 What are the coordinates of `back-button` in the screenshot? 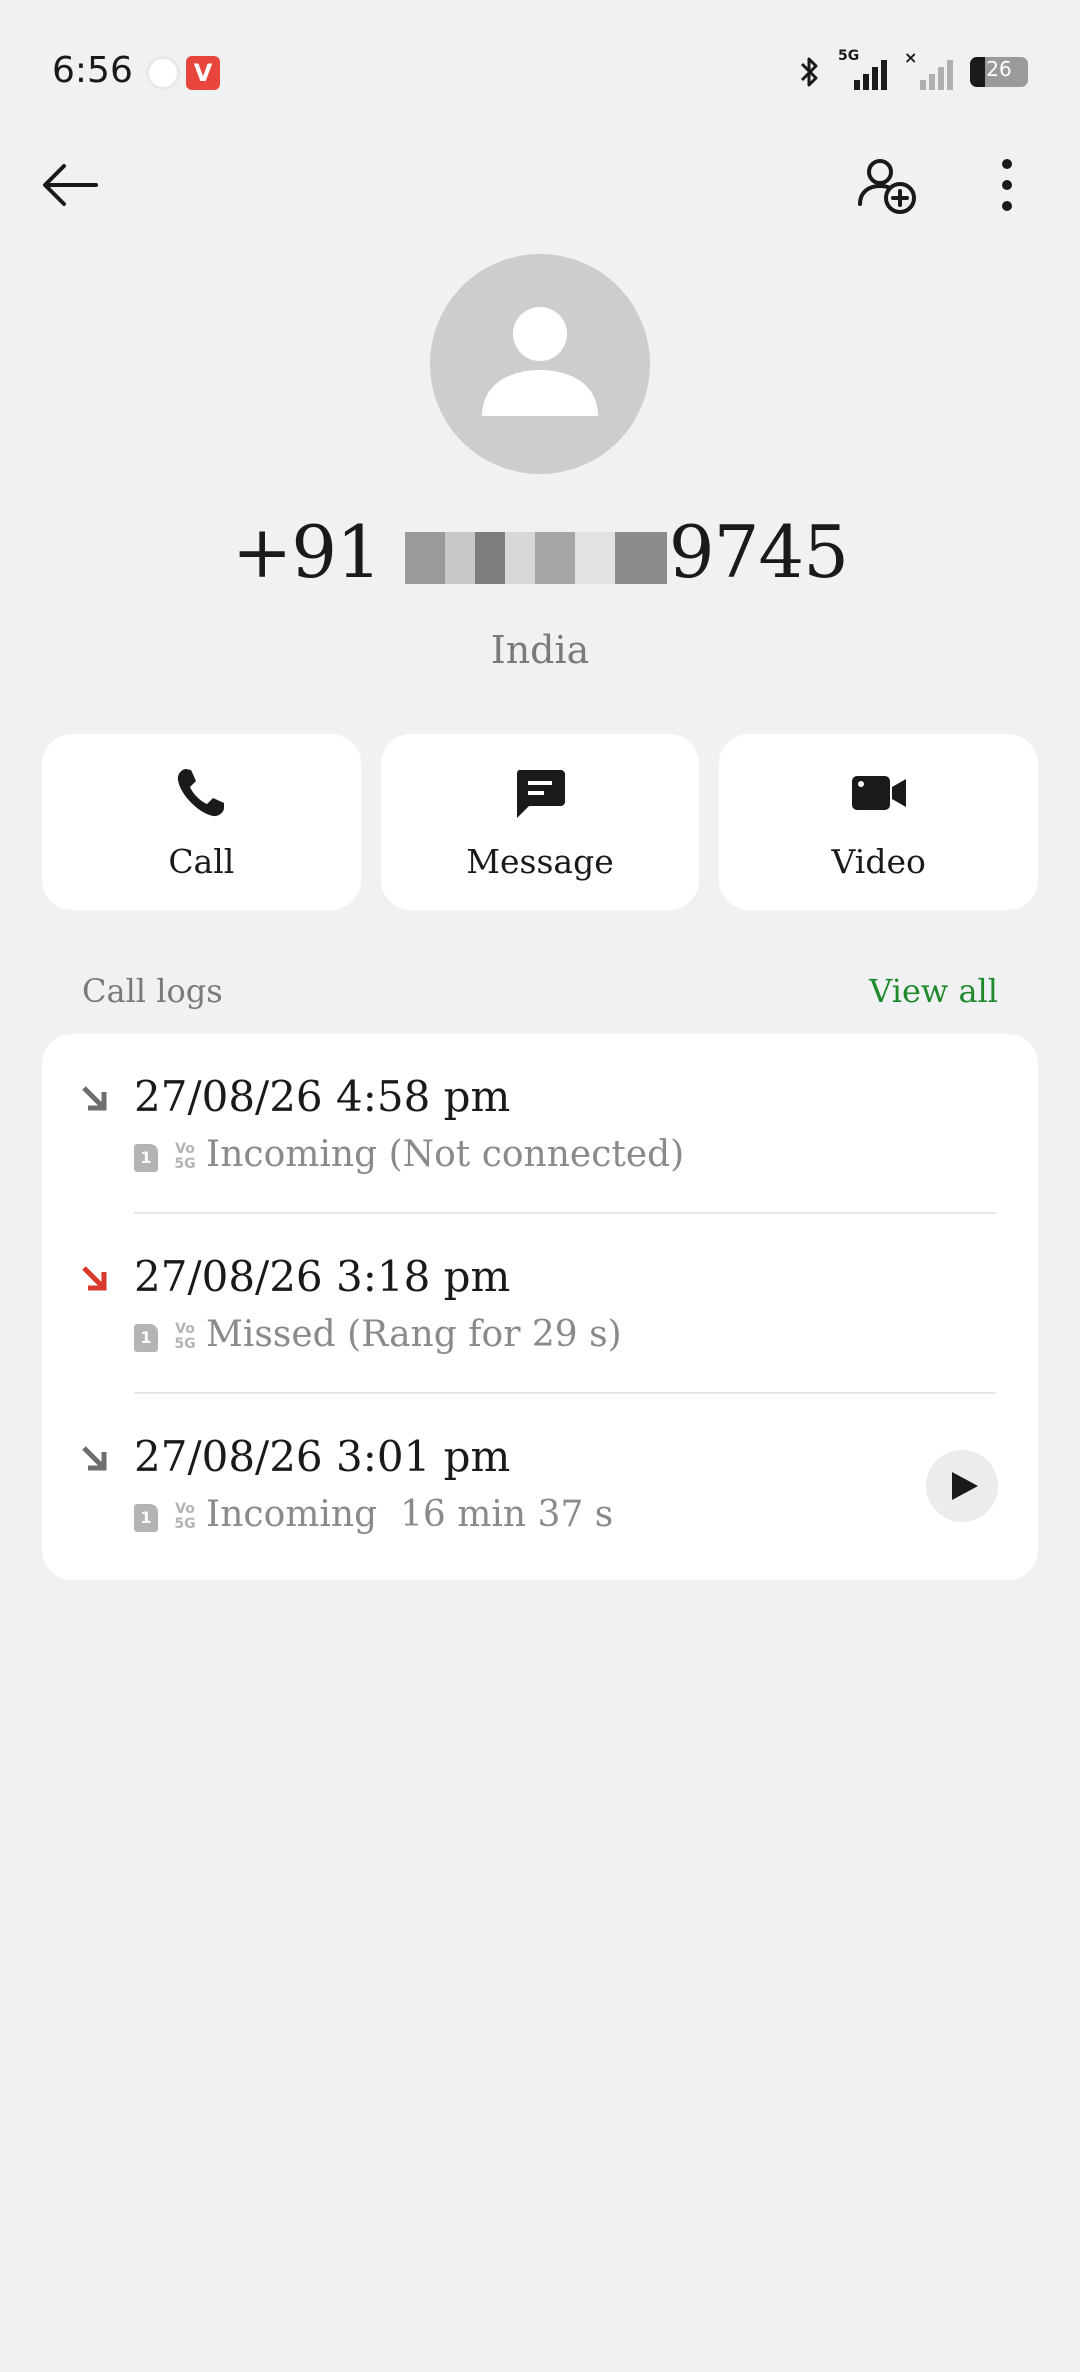 It's located at (71, 185).